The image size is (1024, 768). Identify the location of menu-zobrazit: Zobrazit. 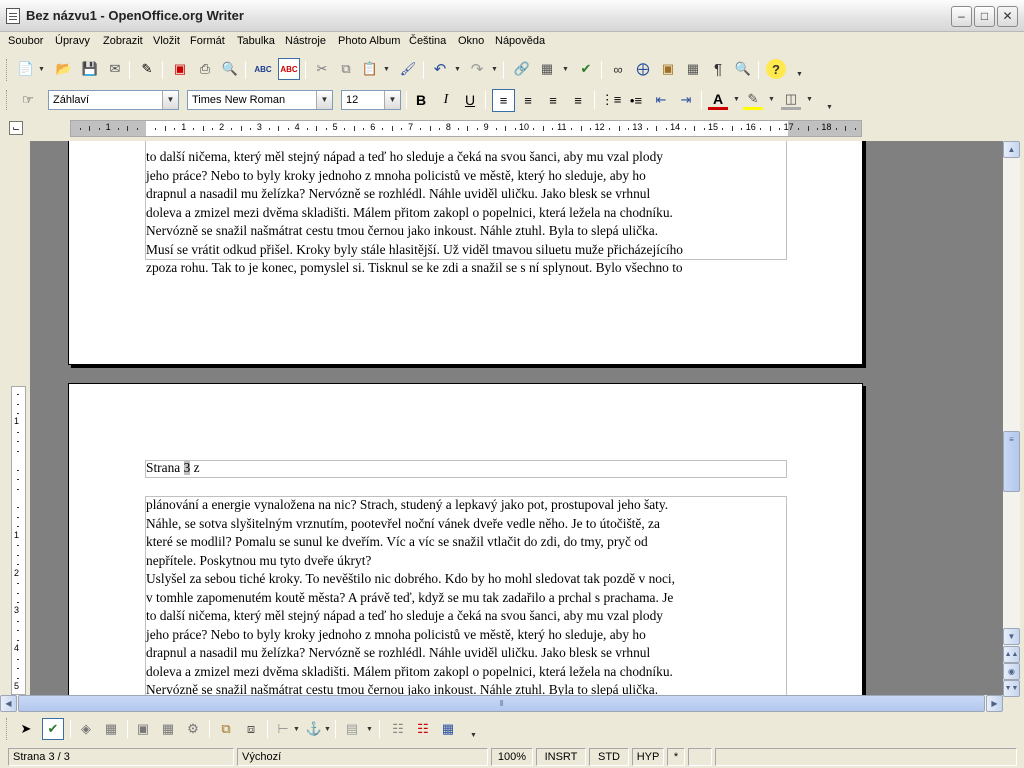
(123, 41).